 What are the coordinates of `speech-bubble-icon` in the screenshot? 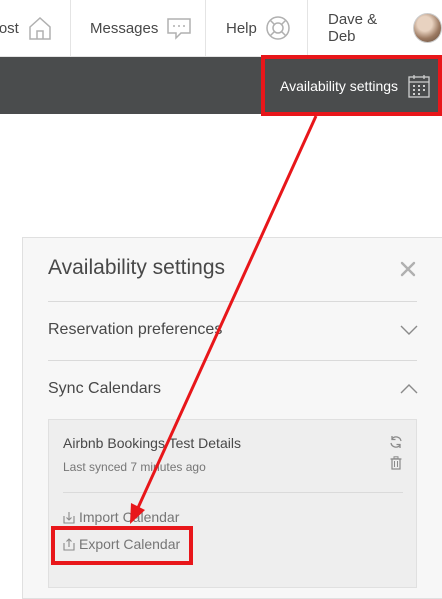 It's located at (179, 29).